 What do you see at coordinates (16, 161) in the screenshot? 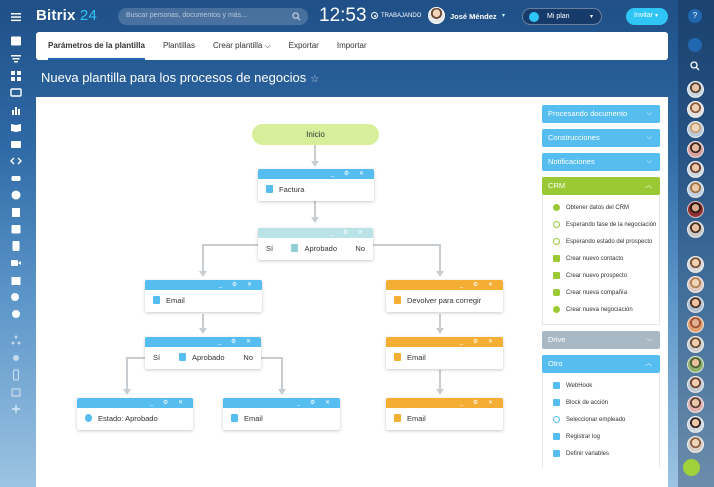
I see `code-icon` at bounding box center [16, 161].